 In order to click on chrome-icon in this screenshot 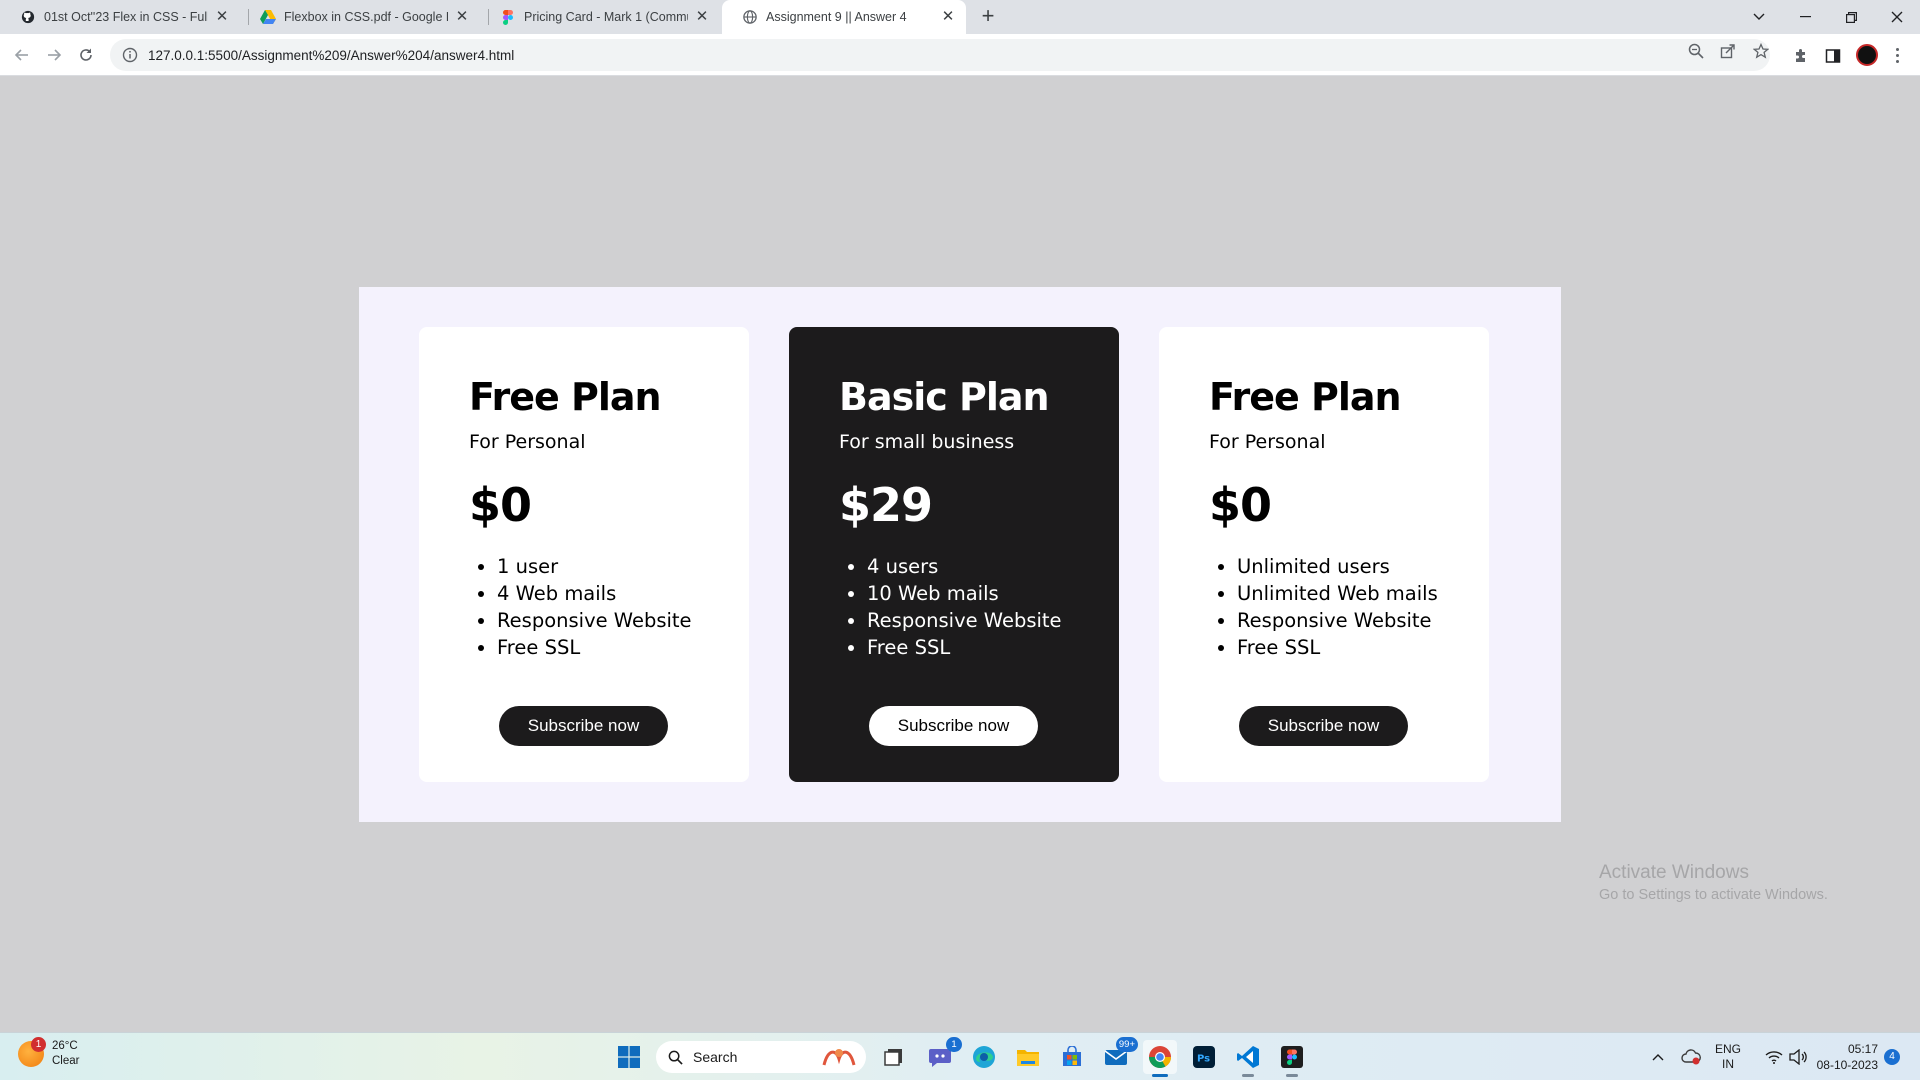, I will do `click(1160, 1057)`.